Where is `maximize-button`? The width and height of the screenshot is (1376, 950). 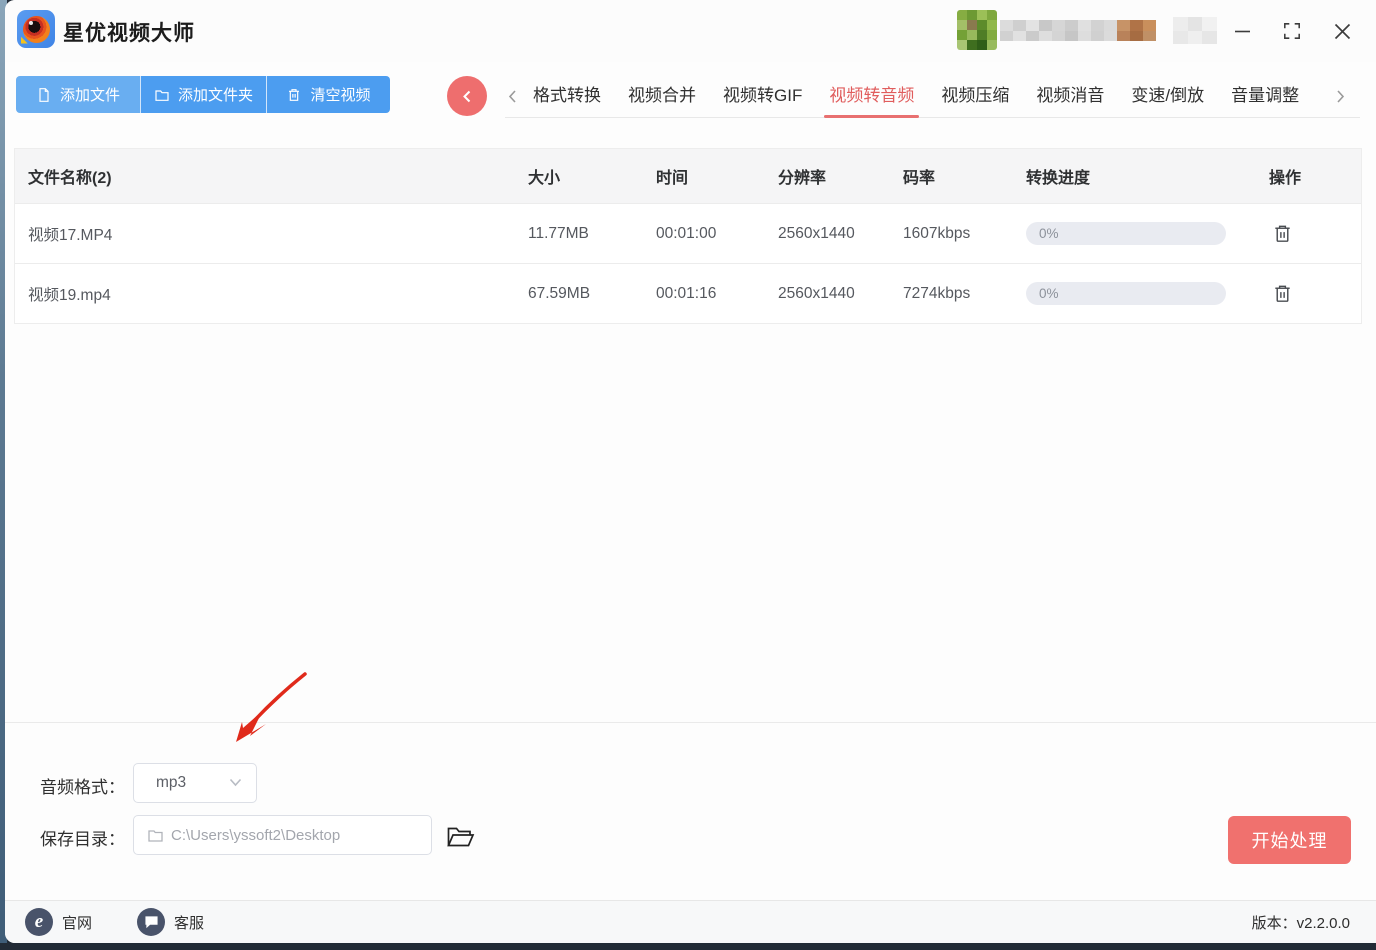 maximize-button is located at coordinates (1292, 31).